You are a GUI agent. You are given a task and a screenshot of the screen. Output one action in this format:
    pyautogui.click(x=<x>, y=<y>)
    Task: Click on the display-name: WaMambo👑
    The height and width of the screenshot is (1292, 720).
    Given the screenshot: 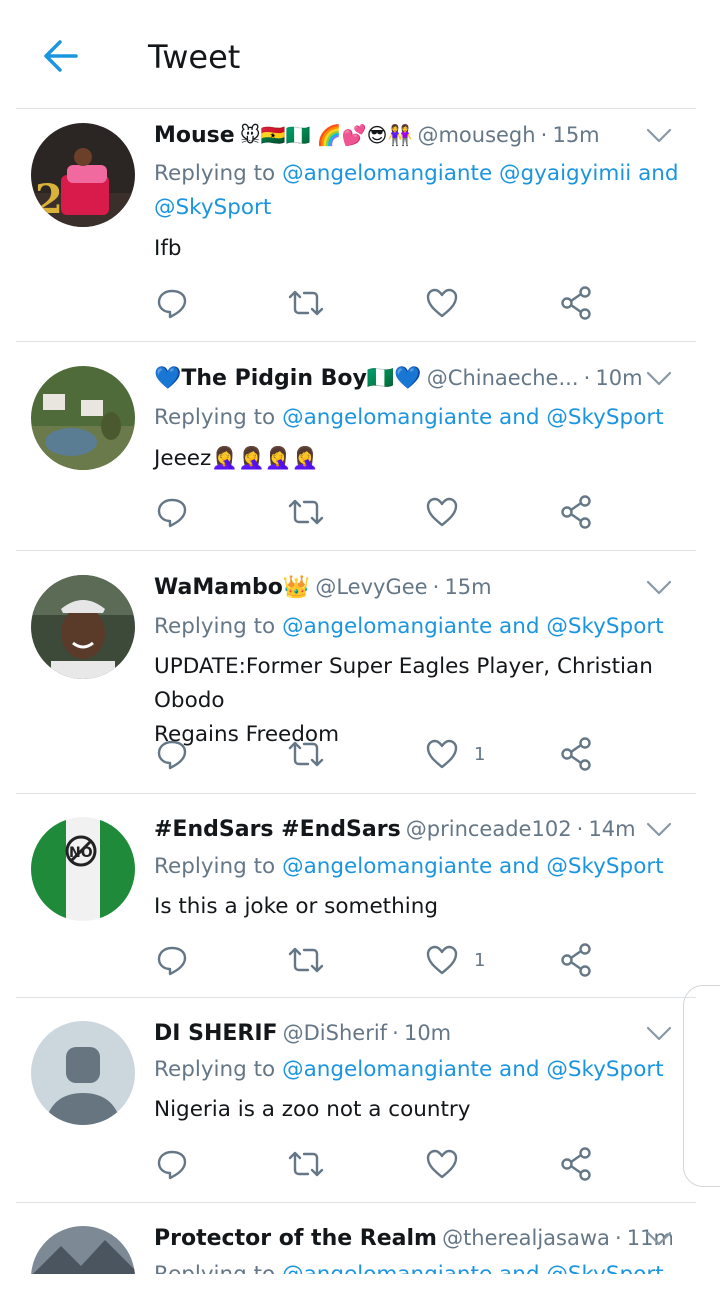 What is the action you would take?
    pyautogui.click(x=232, y=587)
    